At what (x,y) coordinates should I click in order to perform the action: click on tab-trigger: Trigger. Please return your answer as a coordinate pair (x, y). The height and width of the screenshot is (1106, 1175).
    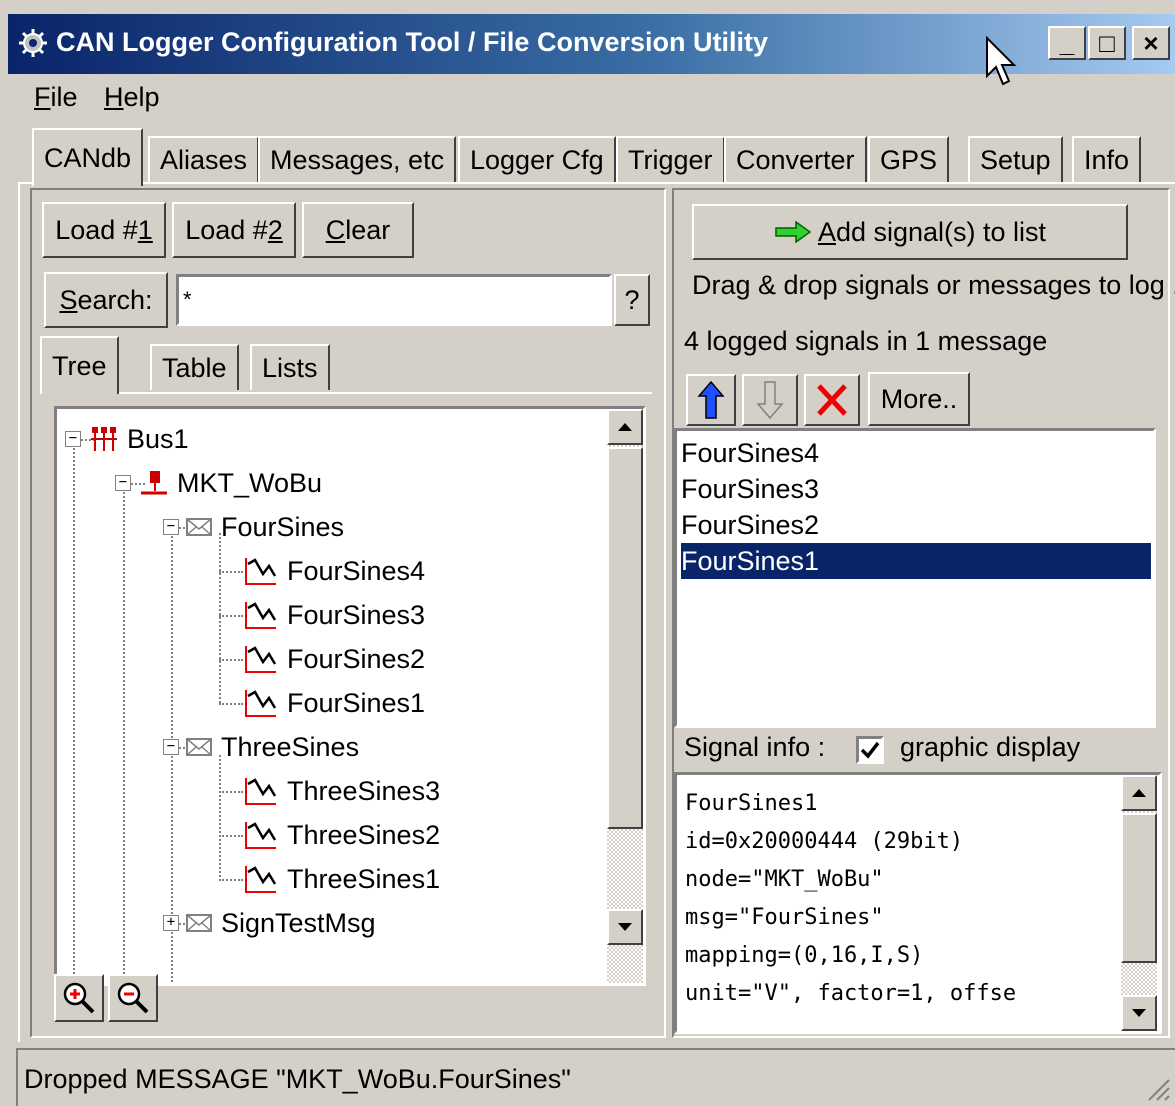
    Looking at the image, I should click on (670, 159).